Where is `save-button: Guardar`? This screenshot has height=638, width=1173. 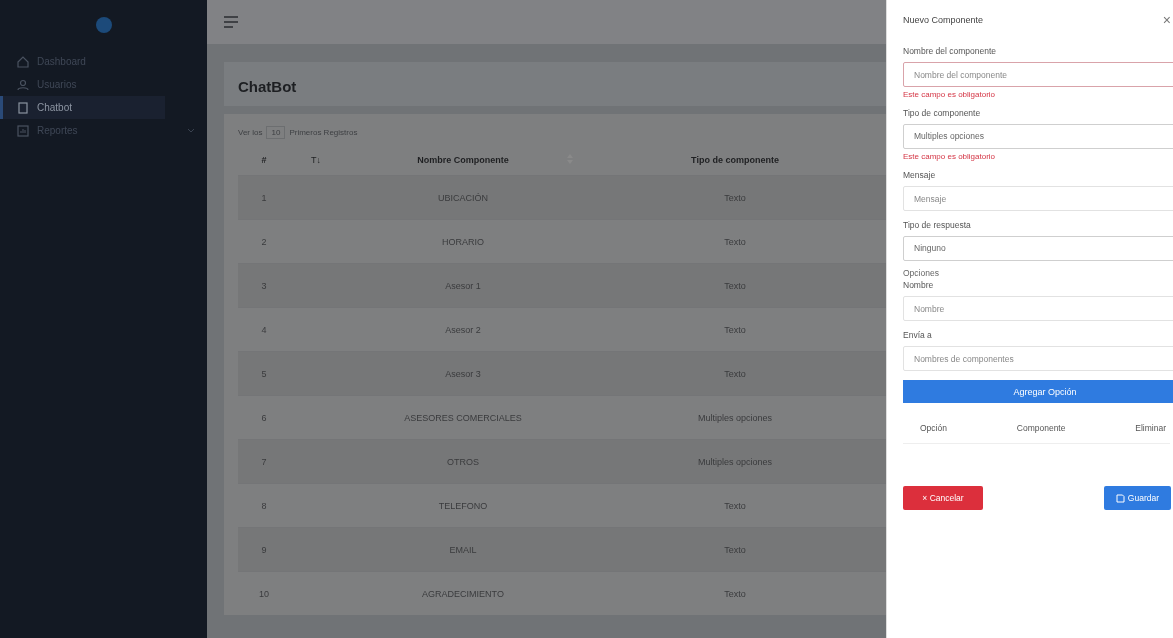
save-button: Guardar is located at coordinates (1137, 498).